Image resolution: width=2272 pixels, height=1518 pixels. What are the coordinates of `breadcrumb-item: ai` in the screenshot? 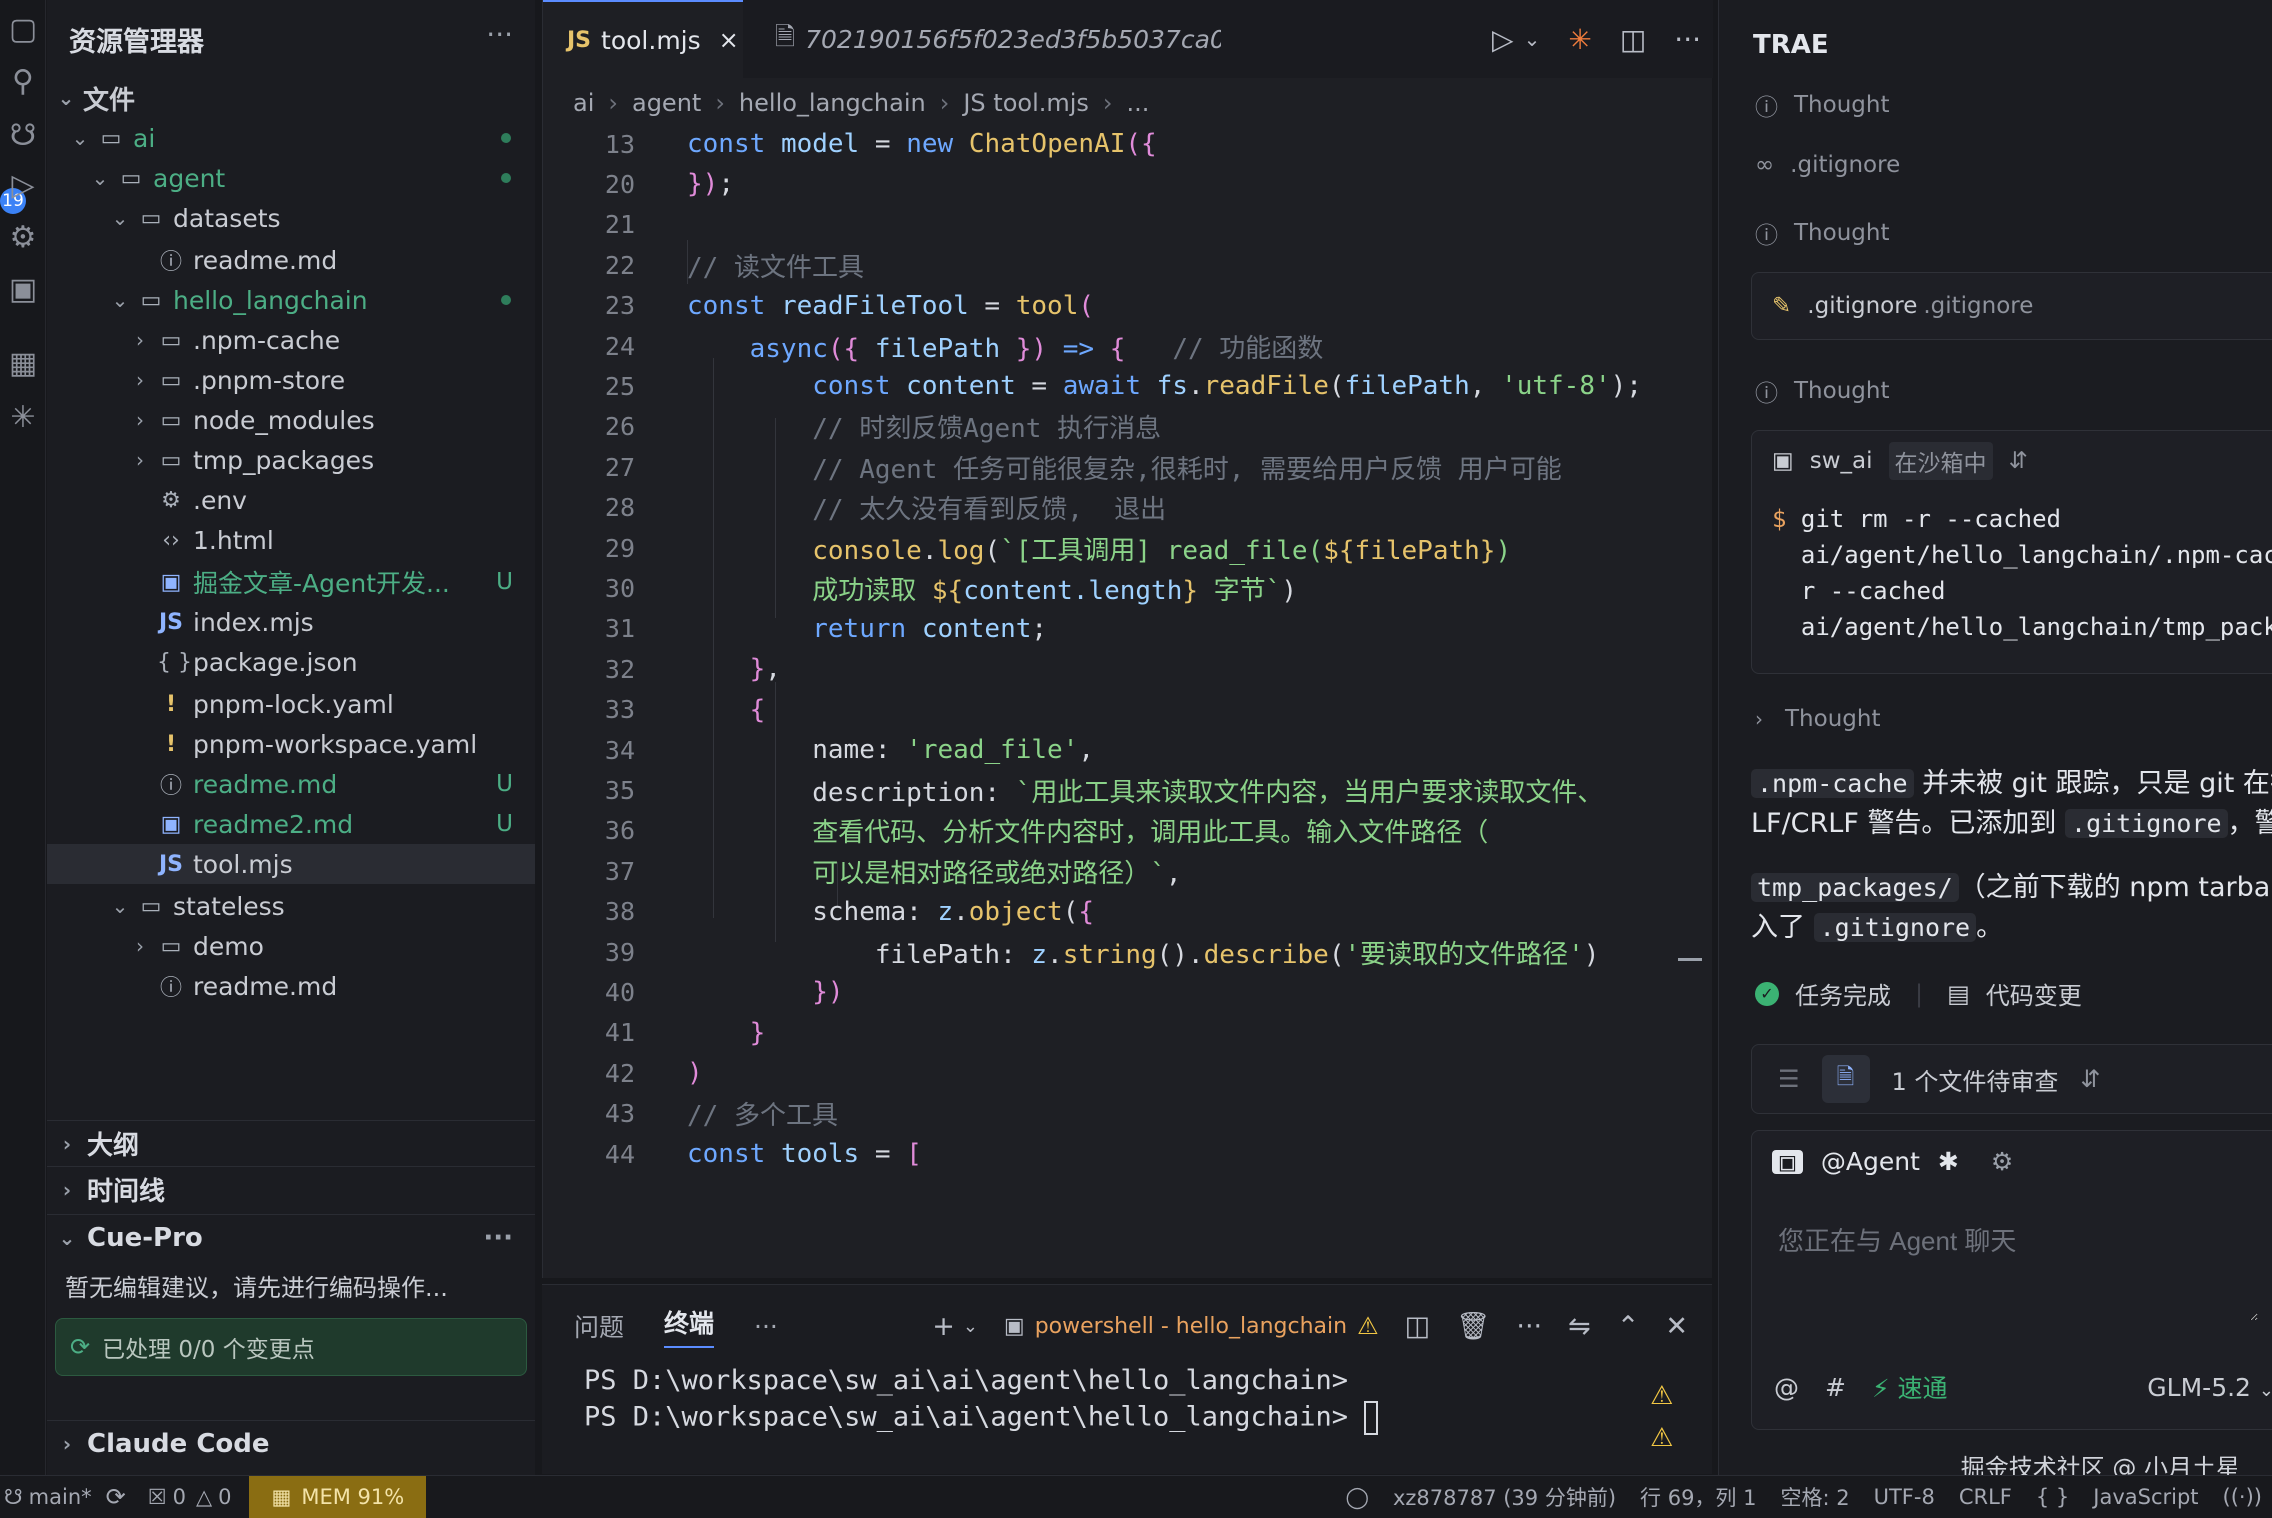 It's located at (583, 103).